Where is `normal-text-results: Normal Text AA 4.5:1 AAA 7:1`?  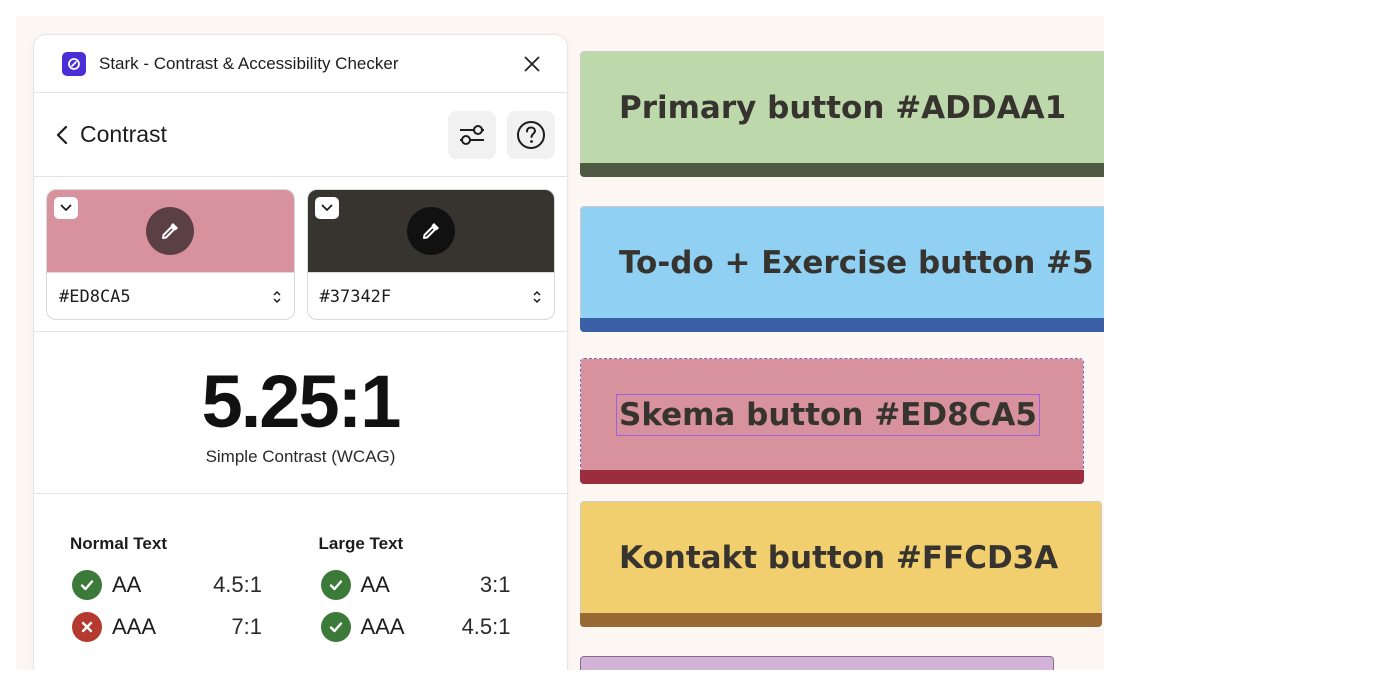
normal-text-results: Normal Text AA 4.5:1 AAA 7:1 is located at coordinates (194, 591).